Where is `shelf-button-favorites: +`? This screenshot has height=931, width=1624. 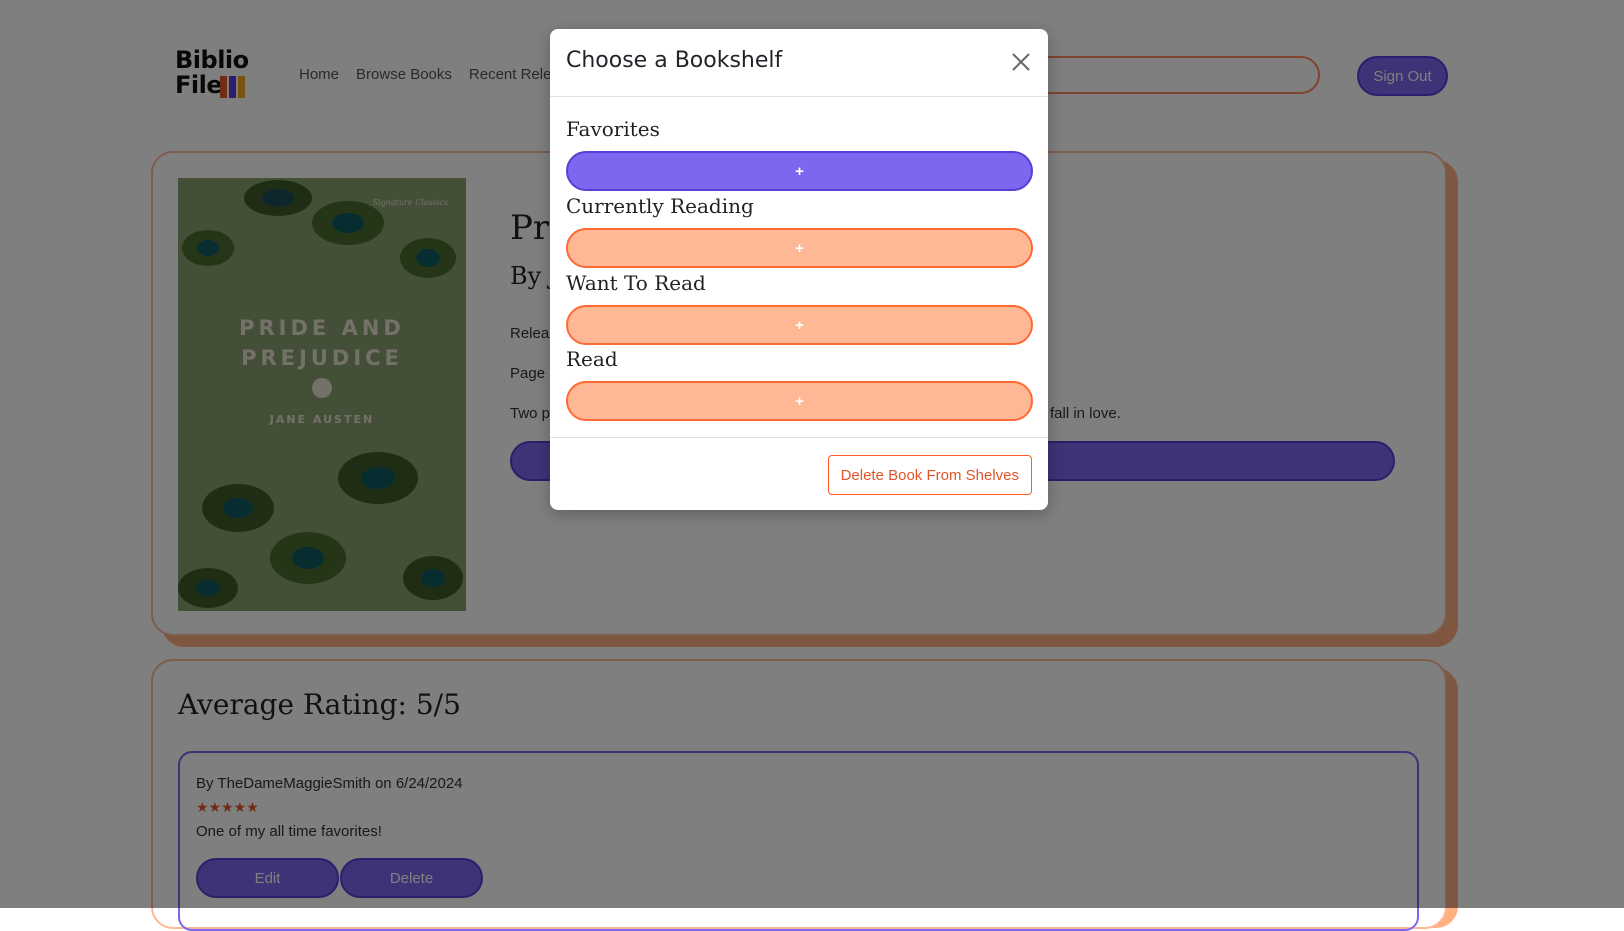
shelf-button-favorites: + is located at coordinates (799, 171).